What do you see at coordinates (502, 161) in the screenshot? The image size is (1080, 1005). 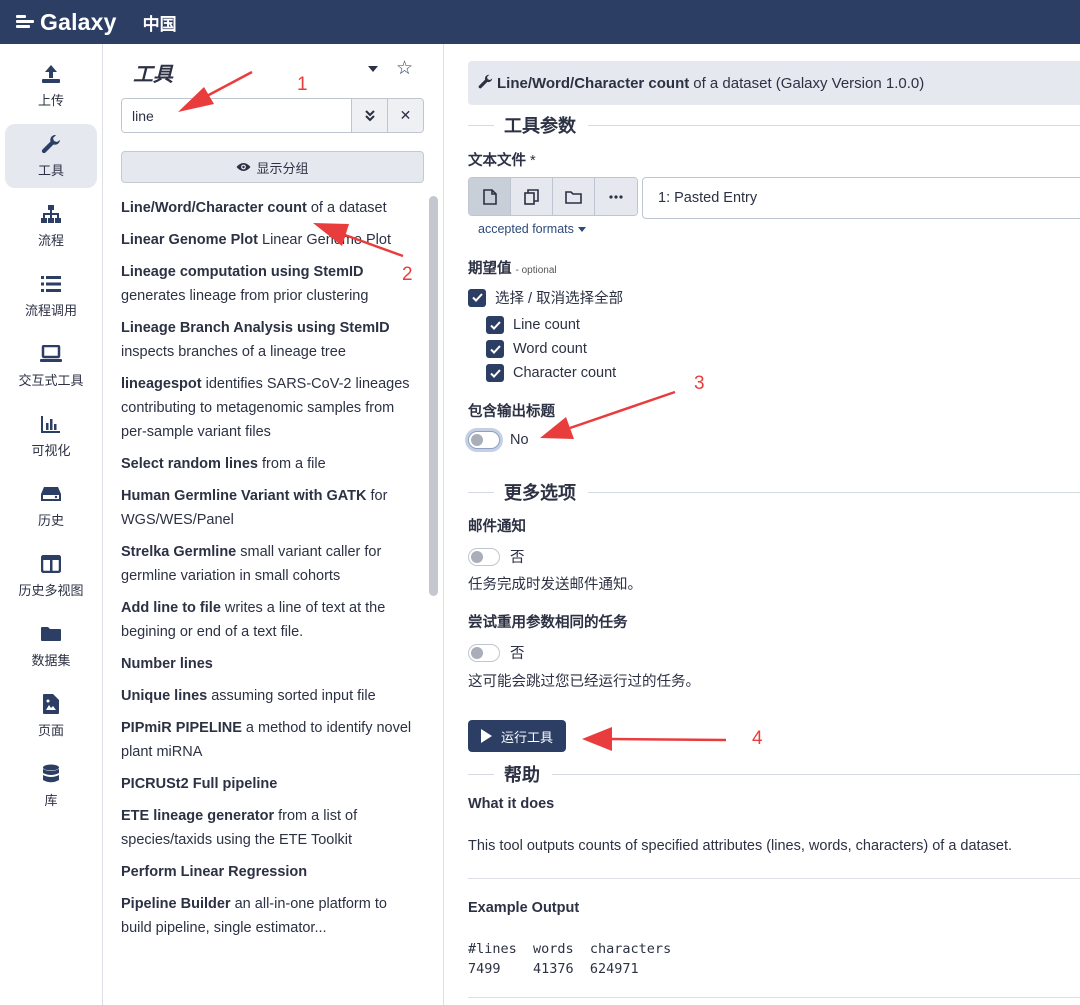 I see `input-dataset-label: 文本文件 *` at bounding box center [502, 161].